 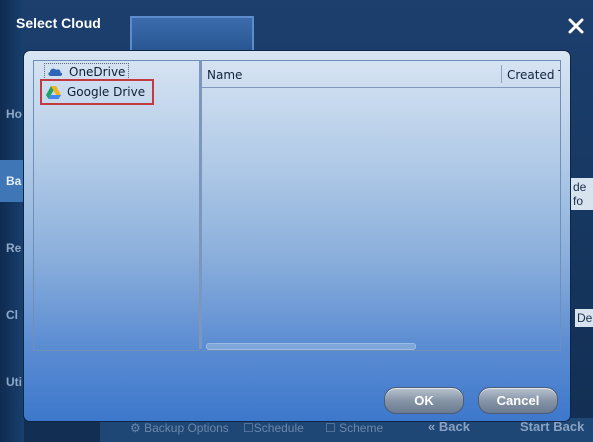 What do you see at coordinates (53, 92) in the screenshot?
I see `google-drive-icon` at bounding box center [53, 92].